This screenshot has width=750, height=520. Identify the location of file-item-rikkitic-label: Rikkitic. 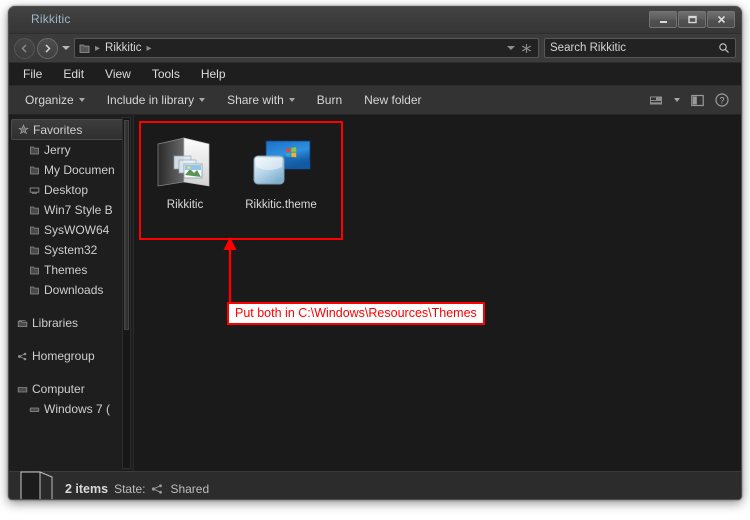
(185, 205).